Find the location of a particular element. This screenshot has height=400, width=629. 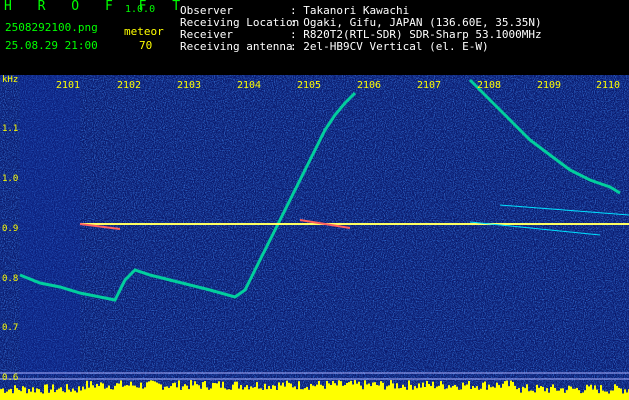

time-tick-2105: 2105 is located at coordinates (309, 85).